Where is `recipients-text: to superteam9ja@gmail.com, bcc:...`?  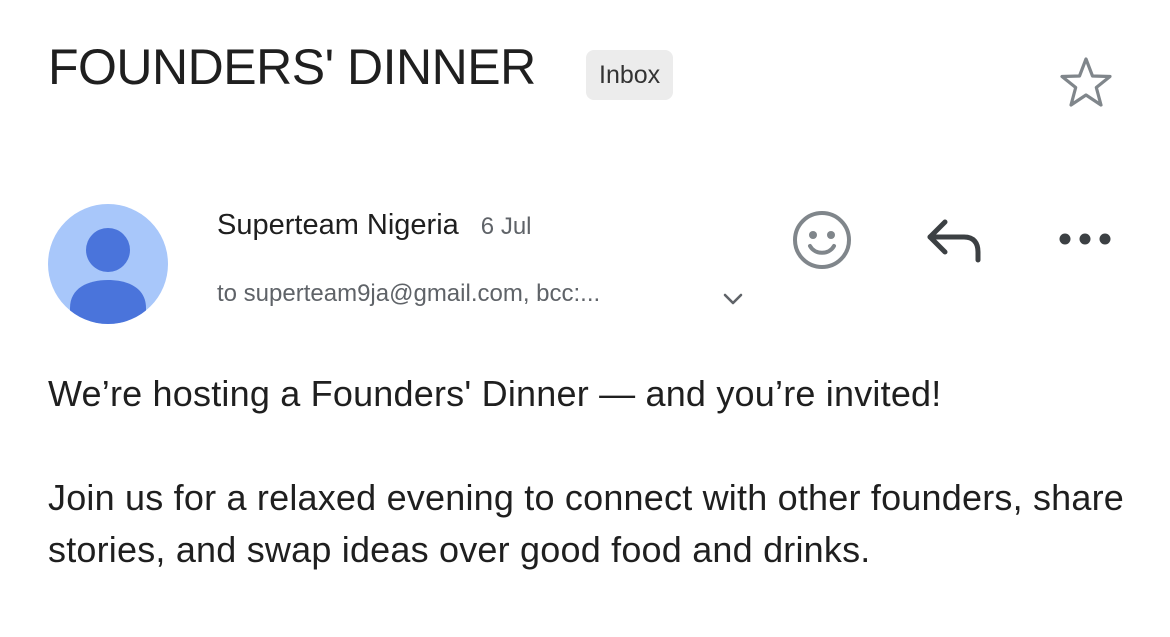
recipients-text: to superteam9ja@gmail.com, bcc:... is located at coordinates (409, 293).